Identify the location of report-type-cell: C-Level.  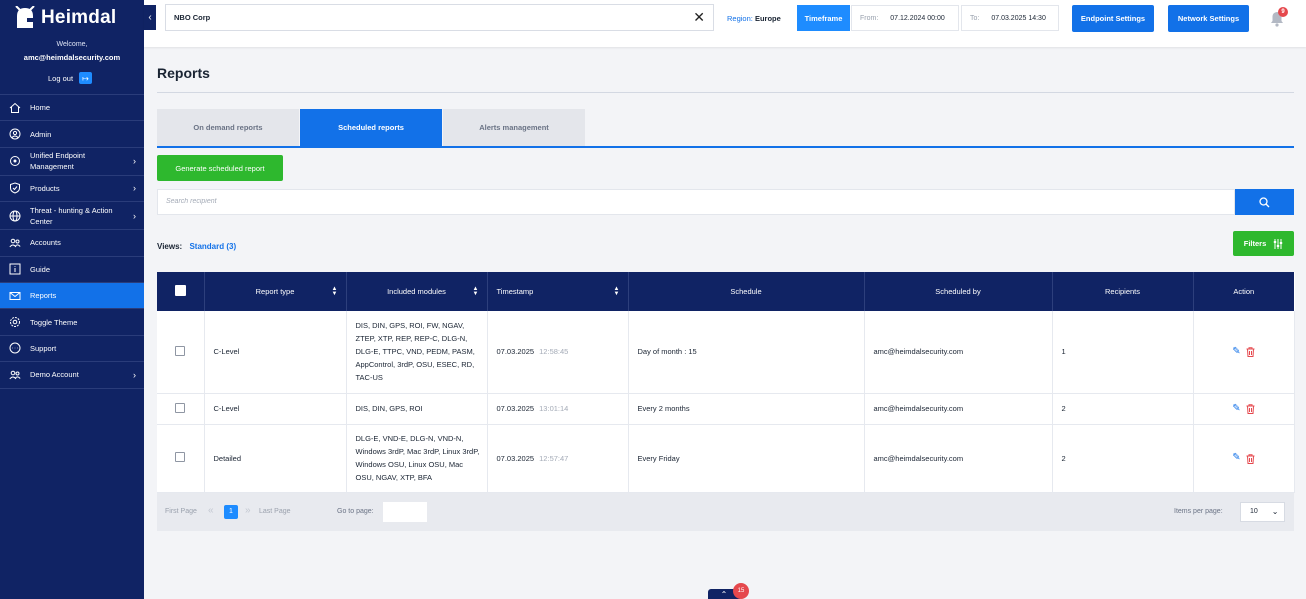
(275, 409).